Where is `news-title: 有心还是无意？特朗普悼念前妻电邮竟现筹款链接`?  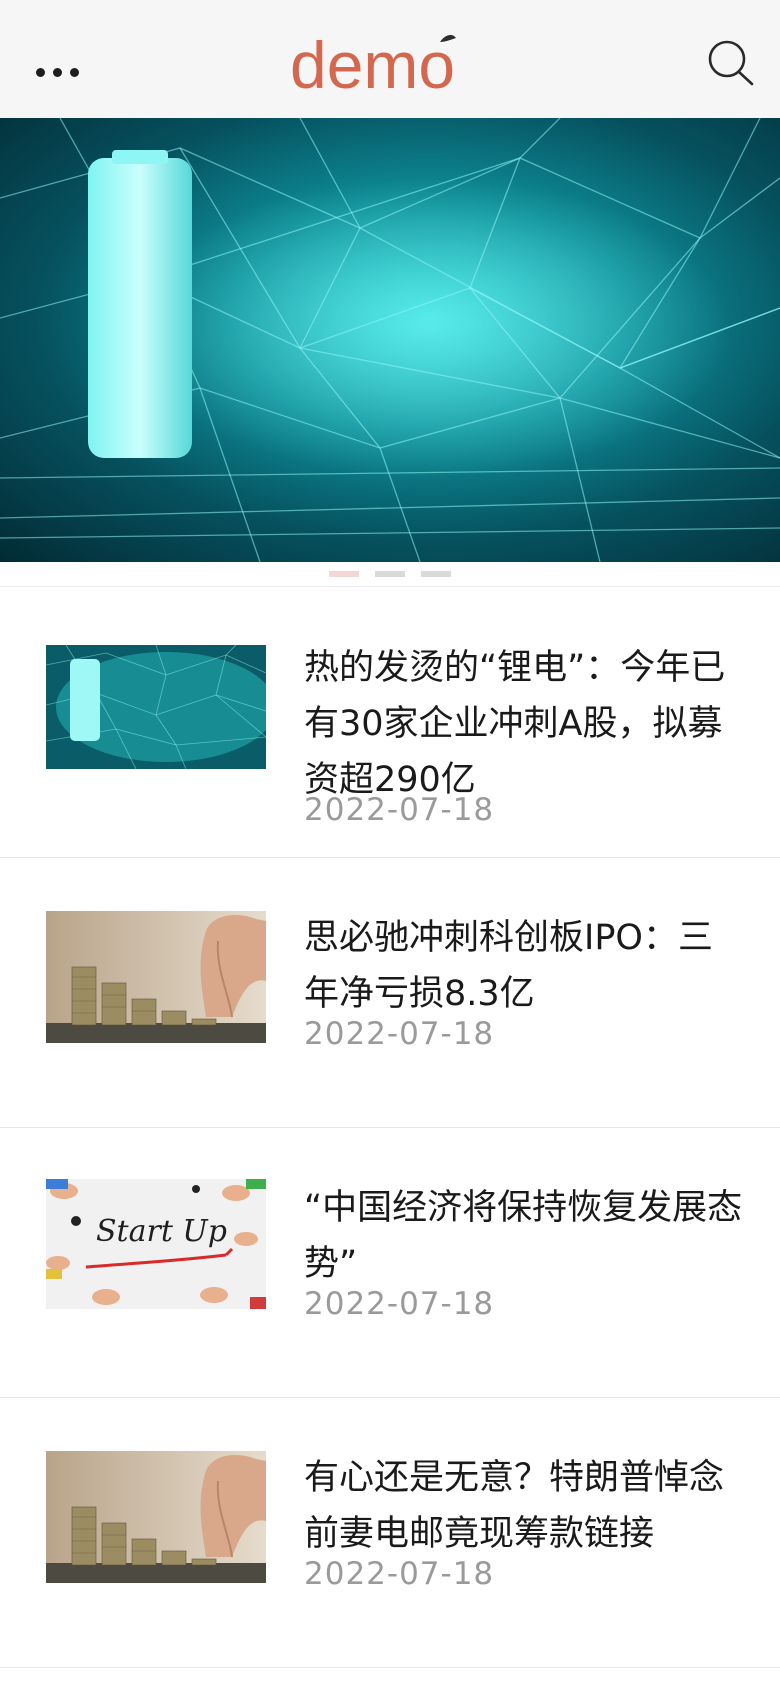
news-title: 有心还是无意？特朗普悼念前妻电邮竟现筹款链接 is located at coordinates (524, 1506).